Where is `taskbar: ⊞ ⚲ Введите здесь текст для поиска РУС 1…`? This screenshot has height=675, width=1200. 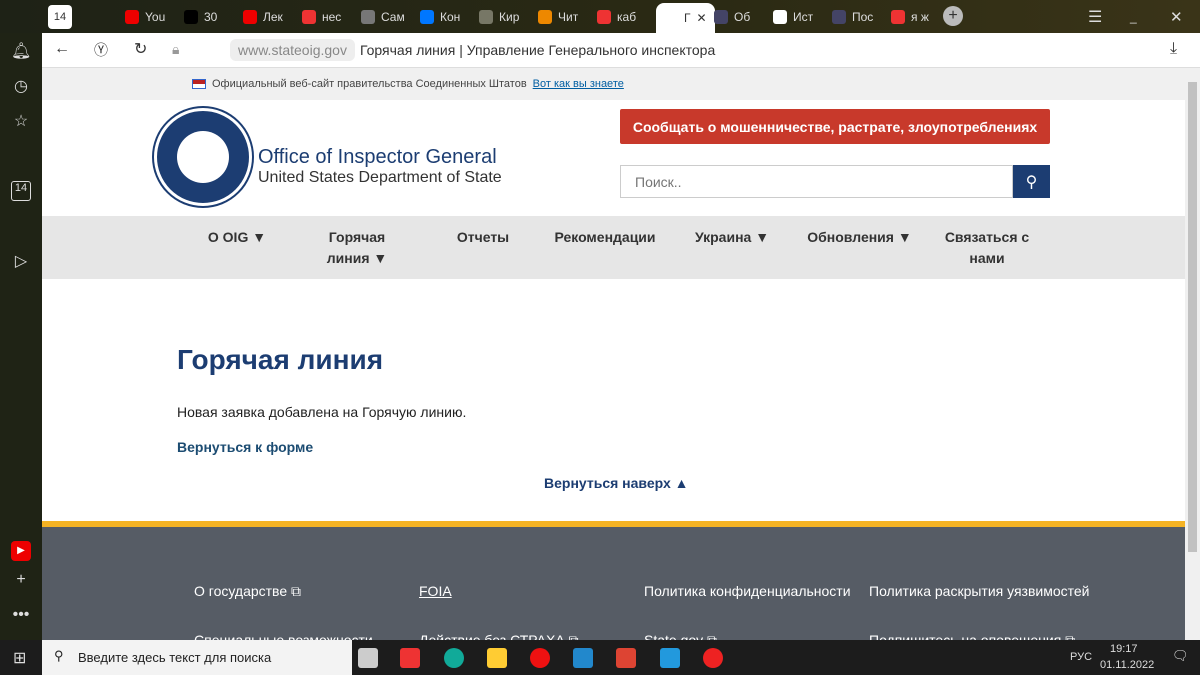
taskbar: ⊞ ⚲ Введите здесь текст для поиска РУС 1… is located at coordinates (600, 657).